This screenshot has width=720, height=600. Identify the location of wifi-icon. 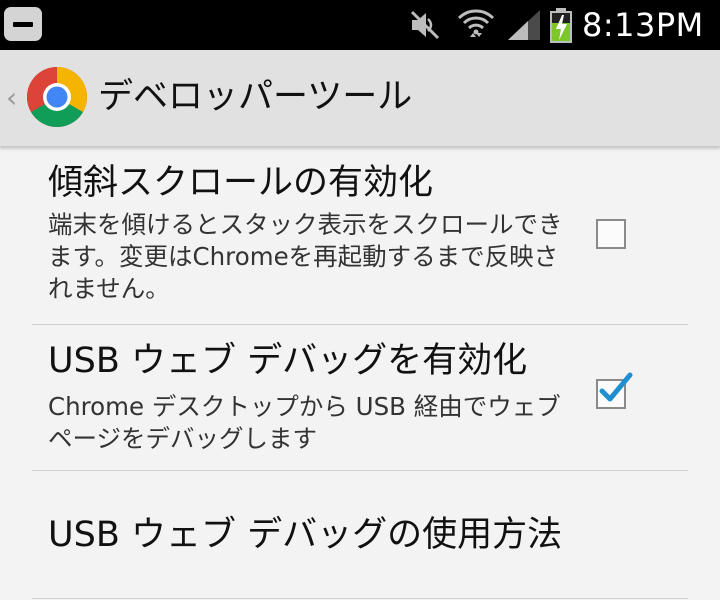
(476, 23).